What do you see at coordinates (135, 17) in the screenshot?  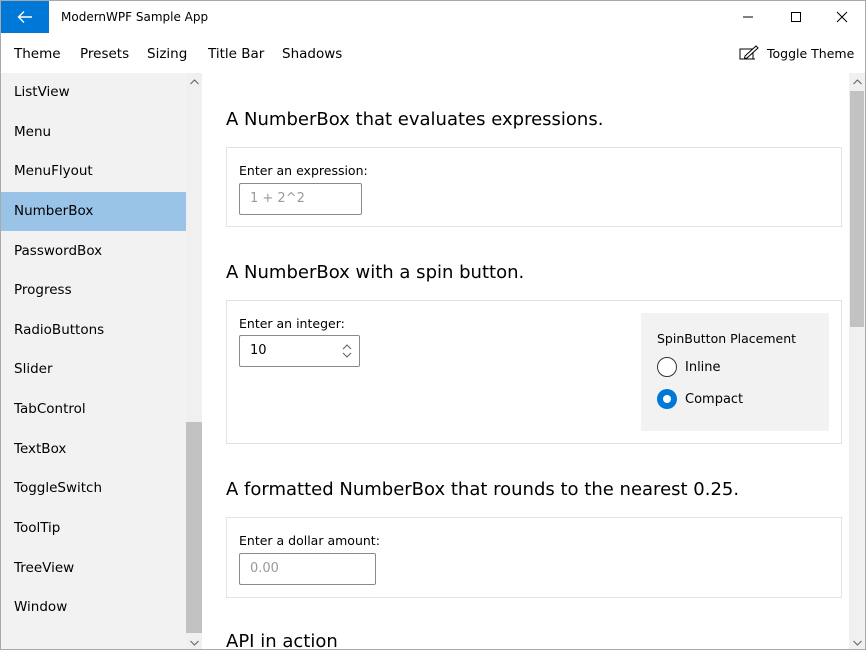 I see `window-title: ModernWPF Sample App` at bounding box center [135, 17].